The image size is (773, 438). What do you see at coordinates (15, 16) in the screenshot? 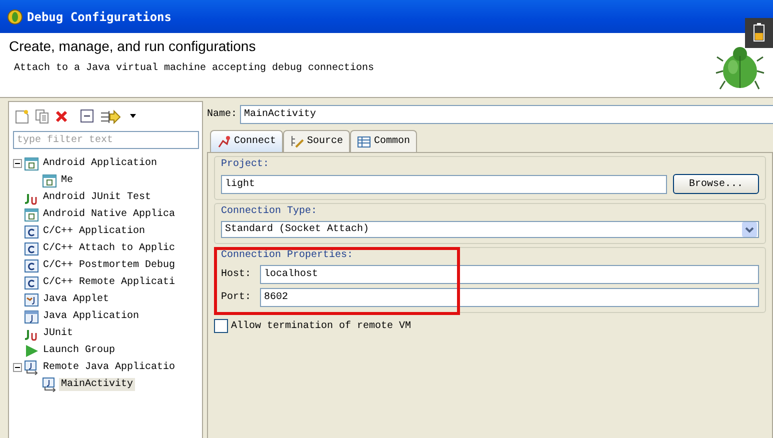
I see `bug-logo-icon` at bounding box center [15, 16].